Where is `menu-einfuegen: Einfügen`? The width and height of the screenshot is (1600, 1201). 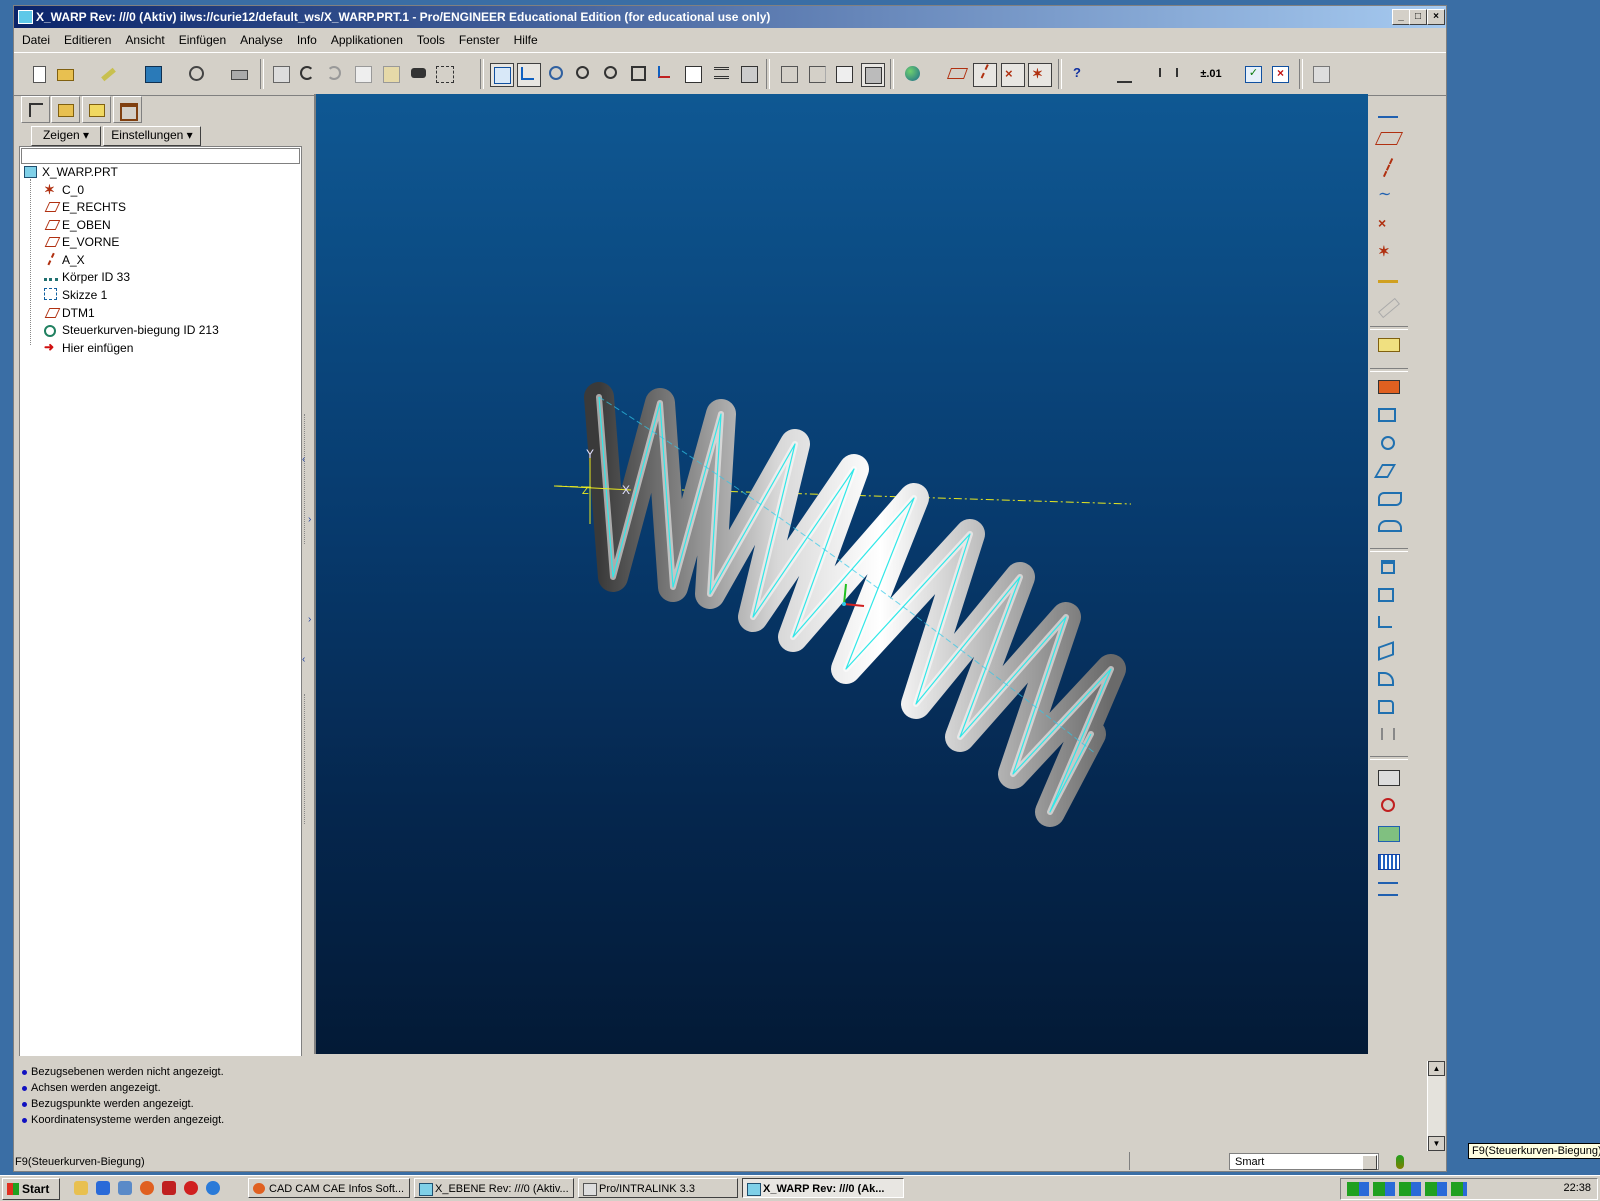 menu-einfuegen: Einfügen is located at coordinates (201, 38).